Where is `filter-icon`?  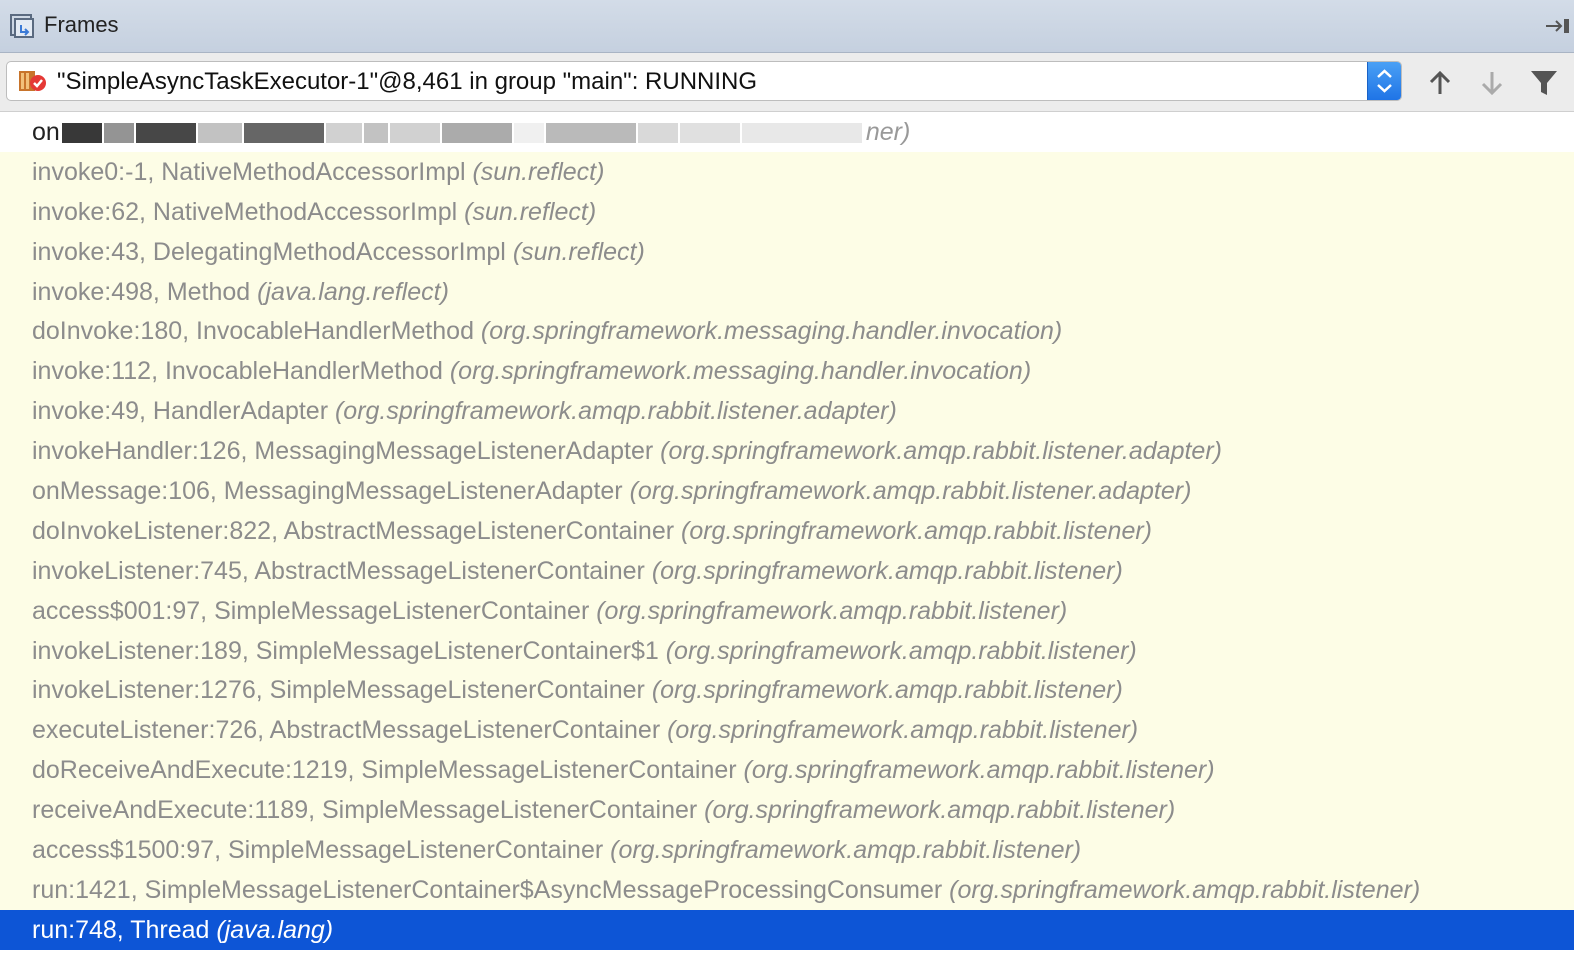 filter-icon is located at coordinates (1544, 83).